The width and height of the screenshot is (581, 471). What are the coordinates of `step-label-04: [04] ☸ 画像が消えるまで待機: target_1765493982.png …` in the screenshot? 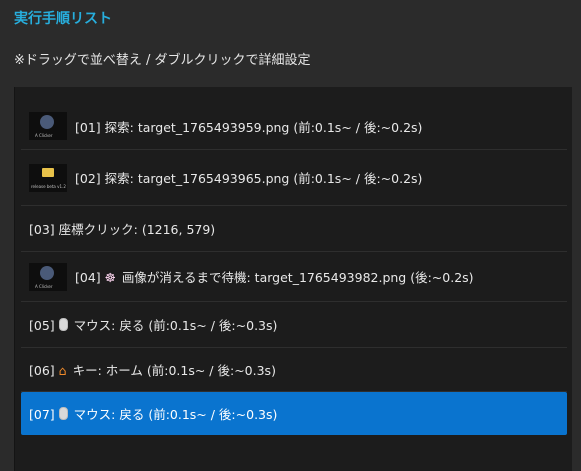 It's located at (274, 277).